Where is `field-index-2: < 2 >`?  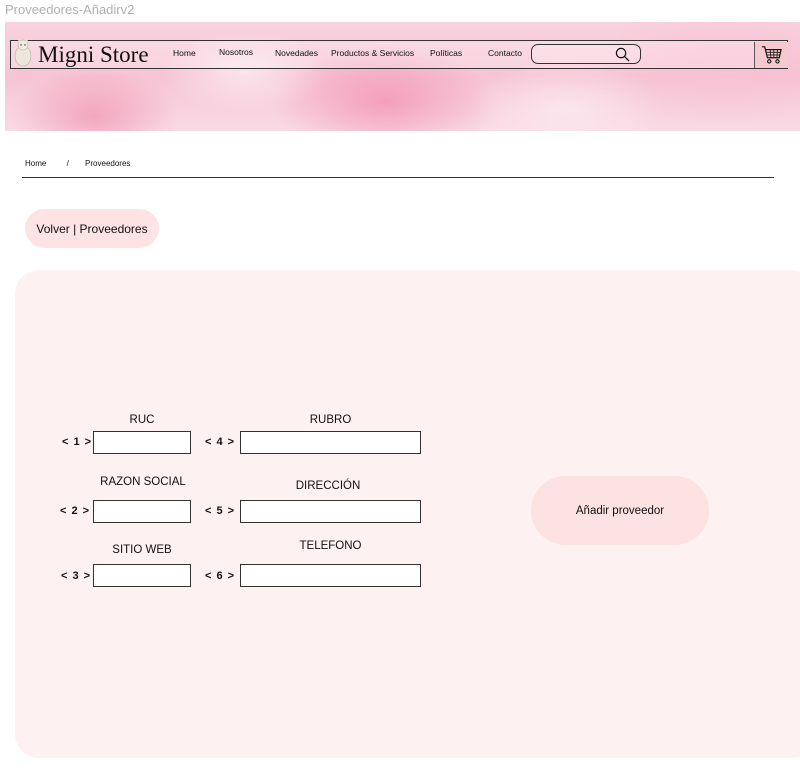
field-index-2: < 2 > is located at coordinates (75, 511).